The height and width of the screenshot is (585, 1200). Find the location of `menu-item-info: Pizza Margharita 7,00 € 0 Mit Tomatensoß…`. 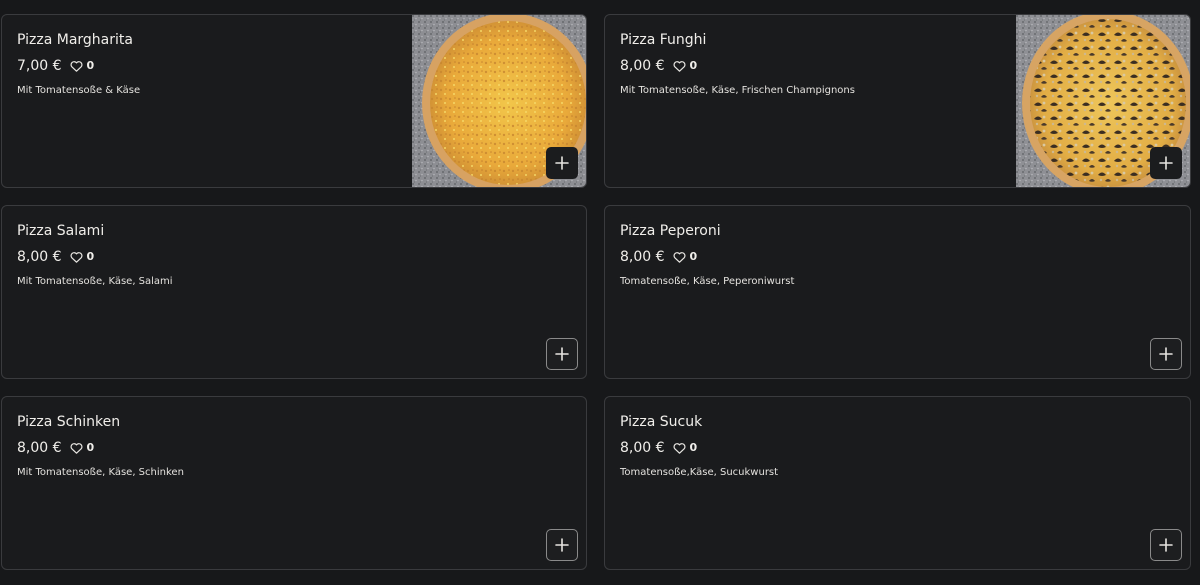

menu-item-info: Pizza Margharita 7,00 € 0 Mit Tomatensoß… is located at coordinates (78, 64).